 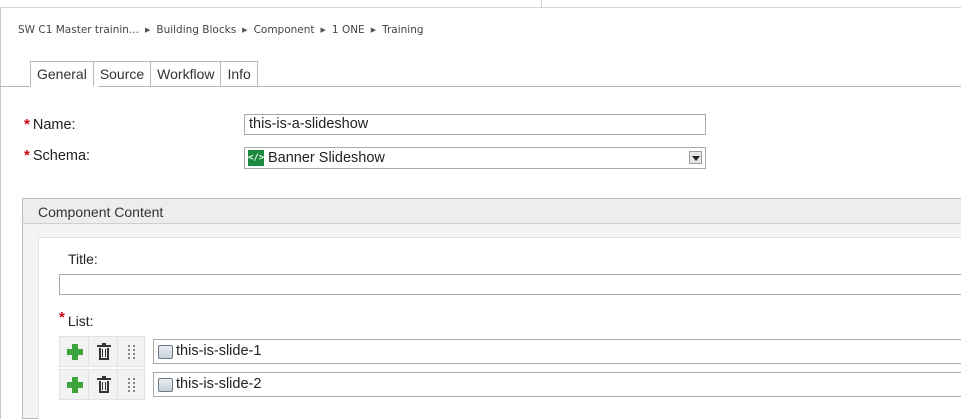 I want to click on section-title: Component Content, so click(x=101, y=212).